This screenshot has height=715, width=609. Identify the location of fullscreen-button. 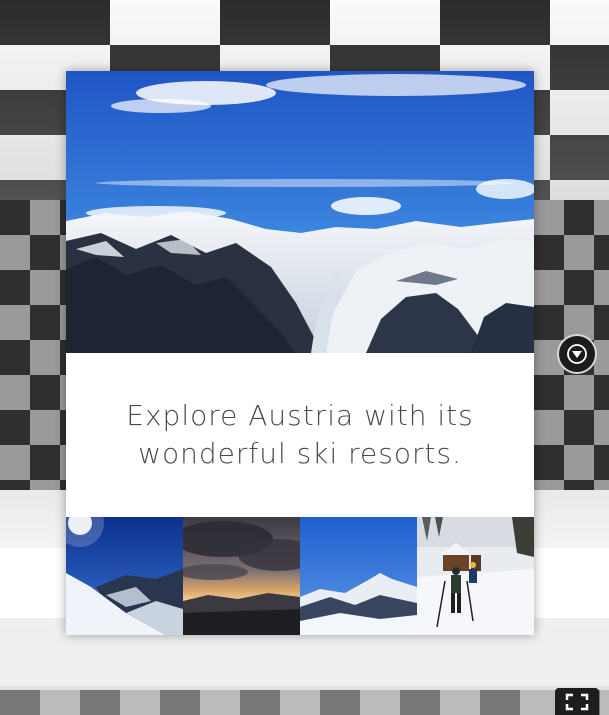
(577, 701).